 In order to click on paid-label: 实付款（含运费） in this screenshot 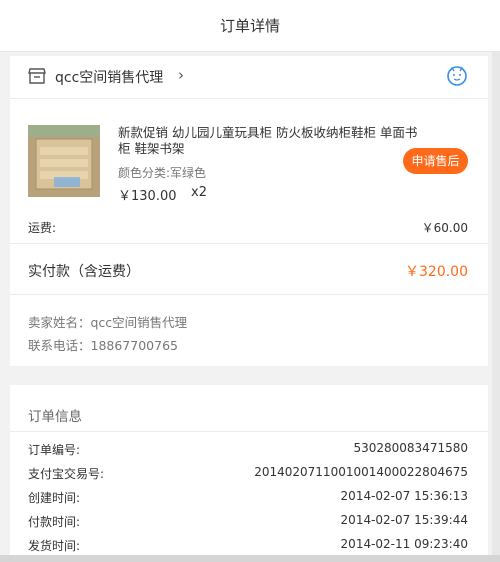, I will do `click(84, 272)`.